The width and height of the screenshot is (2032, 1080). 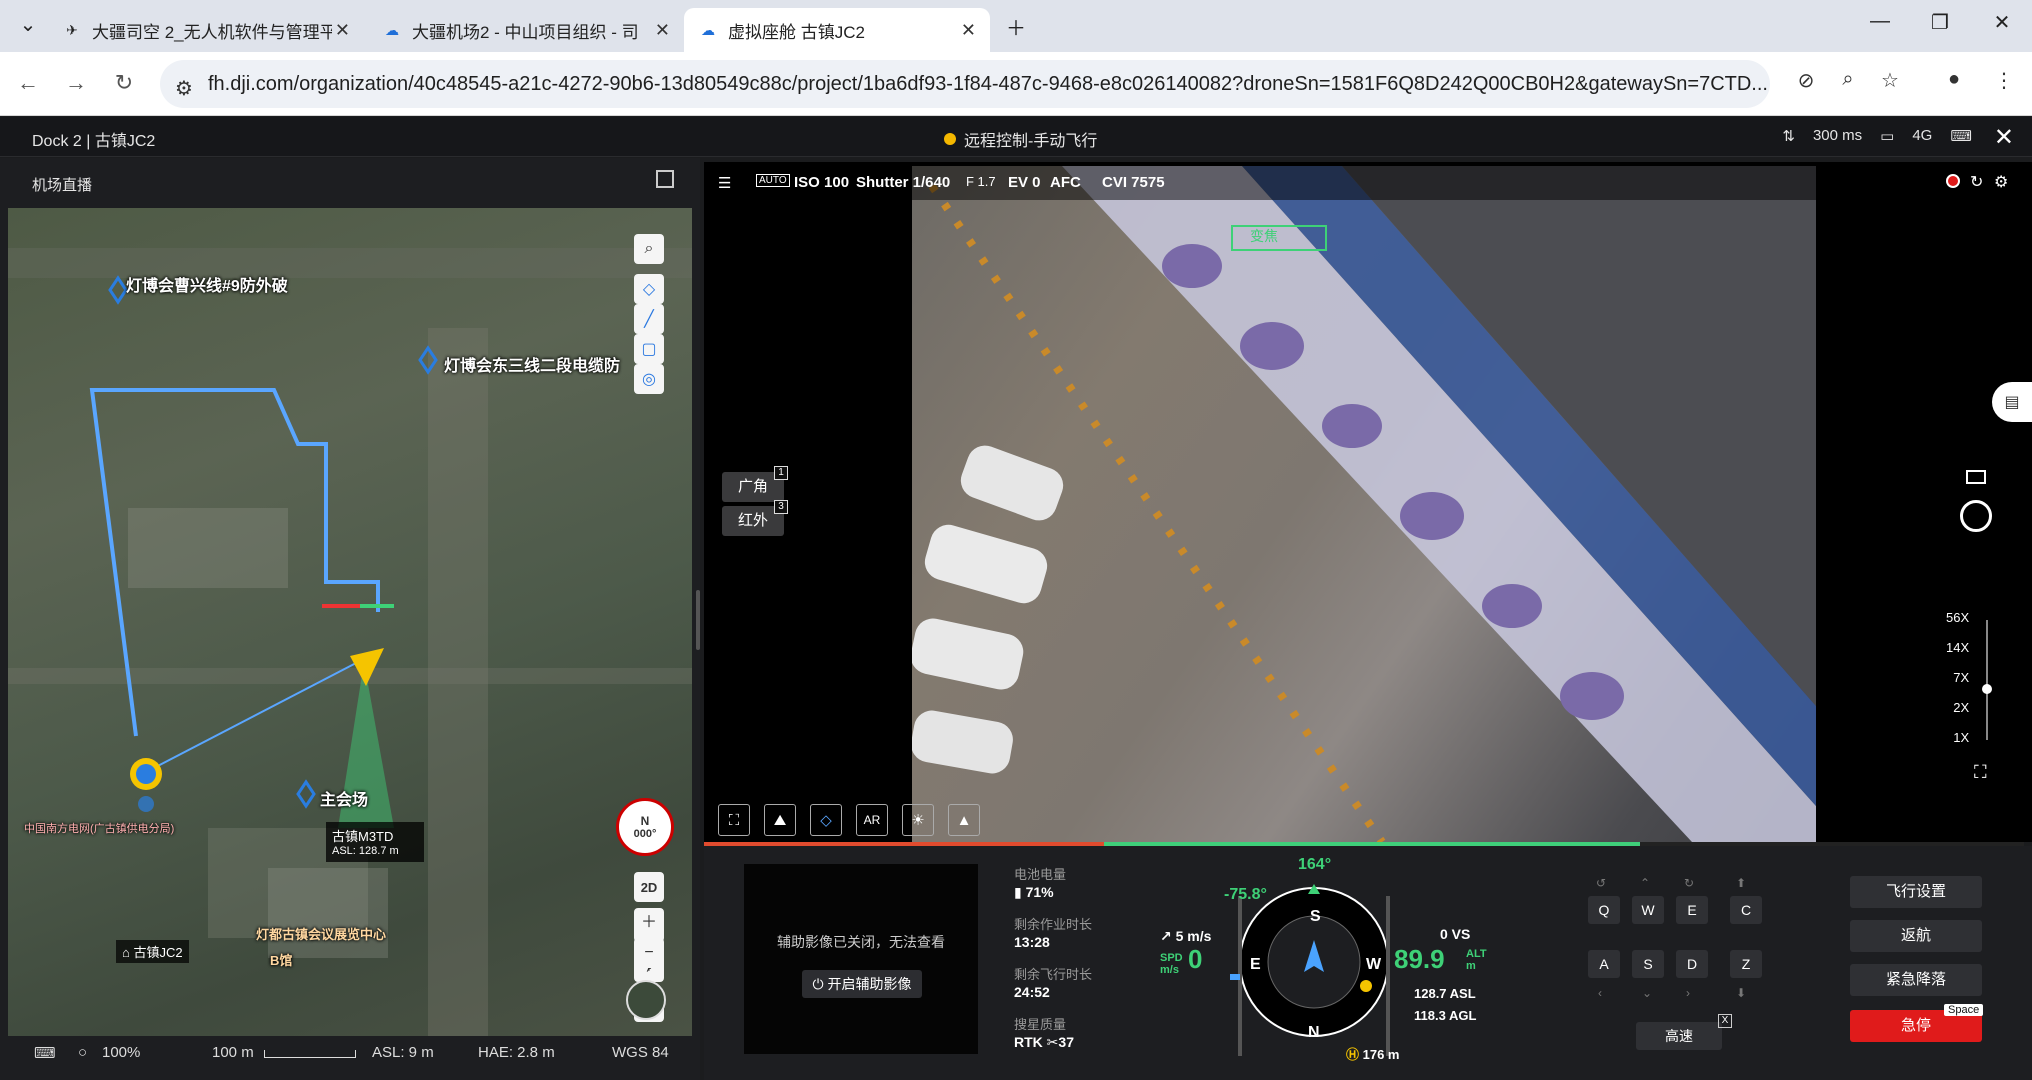 I want to click on zoom-icon: ⌕, so click(x=1848, y=79).